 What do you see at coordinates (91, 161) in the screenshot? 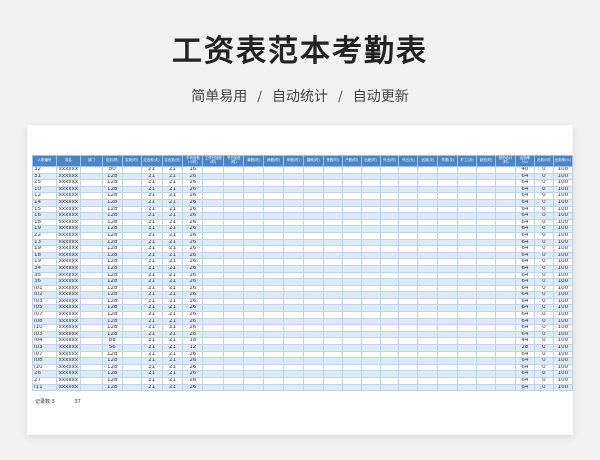
I see `column-header: 部门` at bounding box center [91, 161].